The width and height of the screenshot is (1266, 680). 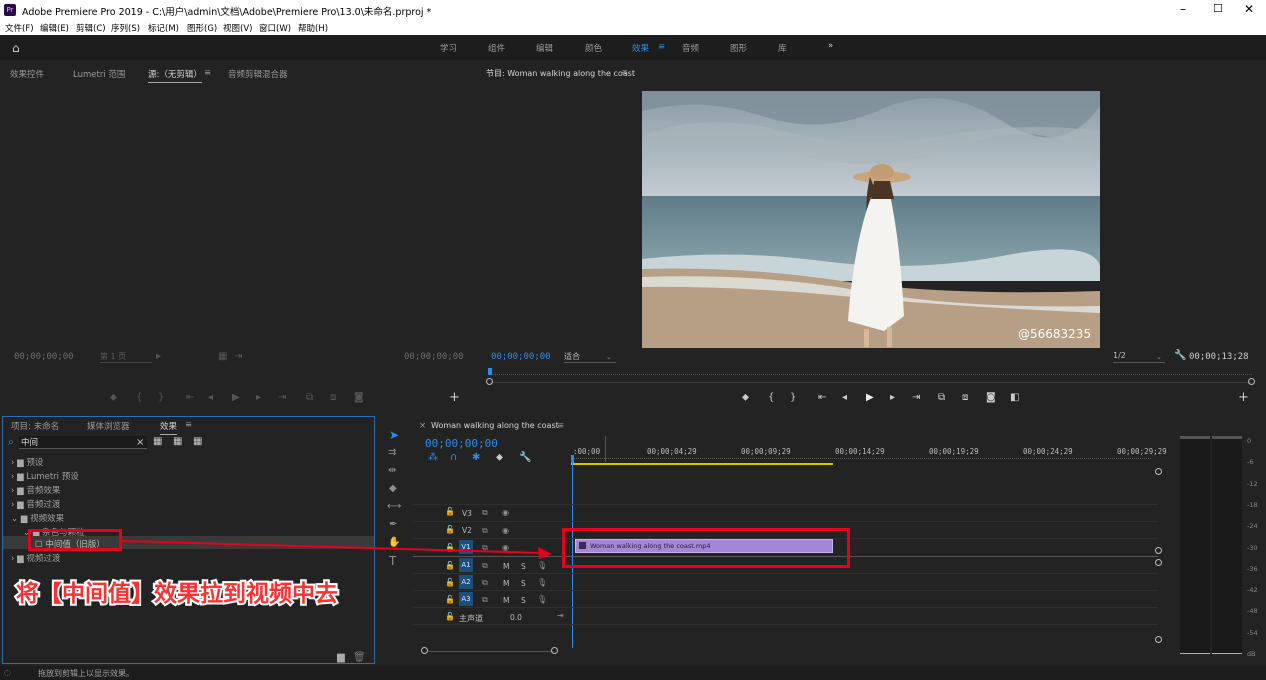 What do you see at coordinates (202, 28) in the screenshot?
I see `menu-graphics: 图形(G)` at bounding box center [202, 28].